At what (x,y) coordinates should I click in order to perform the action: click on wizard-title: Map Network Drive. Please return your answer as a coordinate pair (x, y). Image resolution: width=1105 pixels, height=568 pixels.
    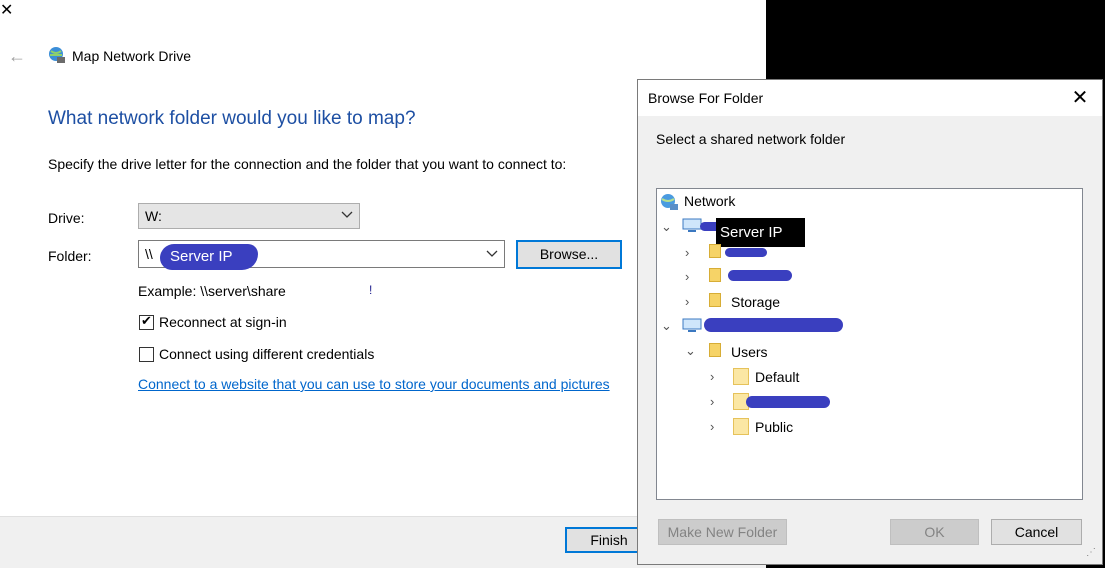
    Looking at the image, I should click on (132, 56).